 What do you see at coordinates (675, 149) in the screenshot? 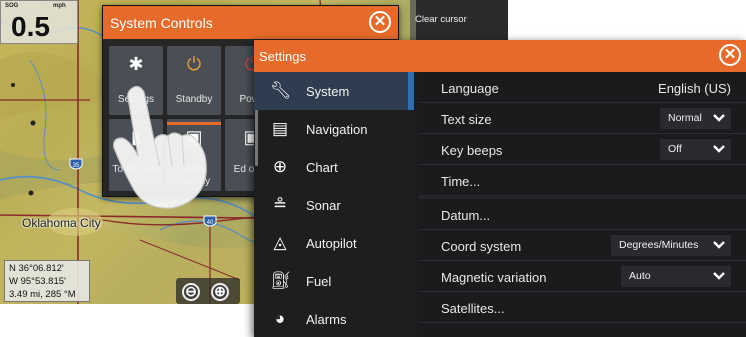
I see `dropdown-value: Off` at bounding box center [675, 149].